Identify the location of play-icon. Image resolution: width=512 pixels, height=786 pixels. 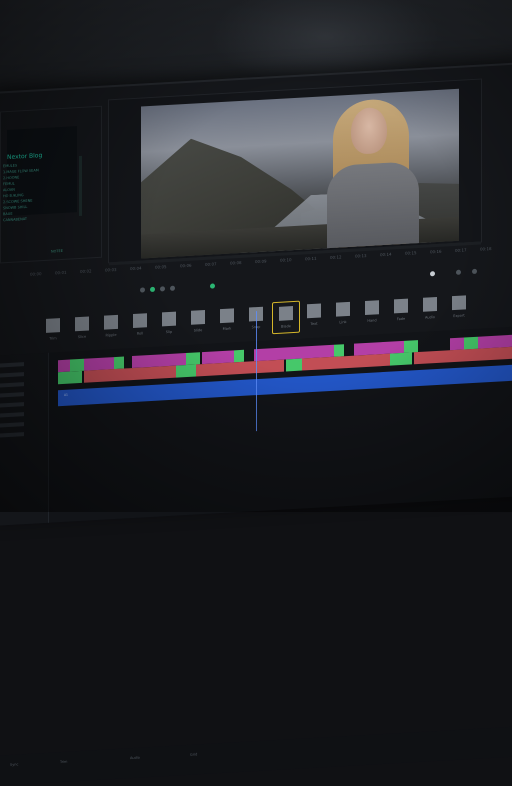
(152, 289).